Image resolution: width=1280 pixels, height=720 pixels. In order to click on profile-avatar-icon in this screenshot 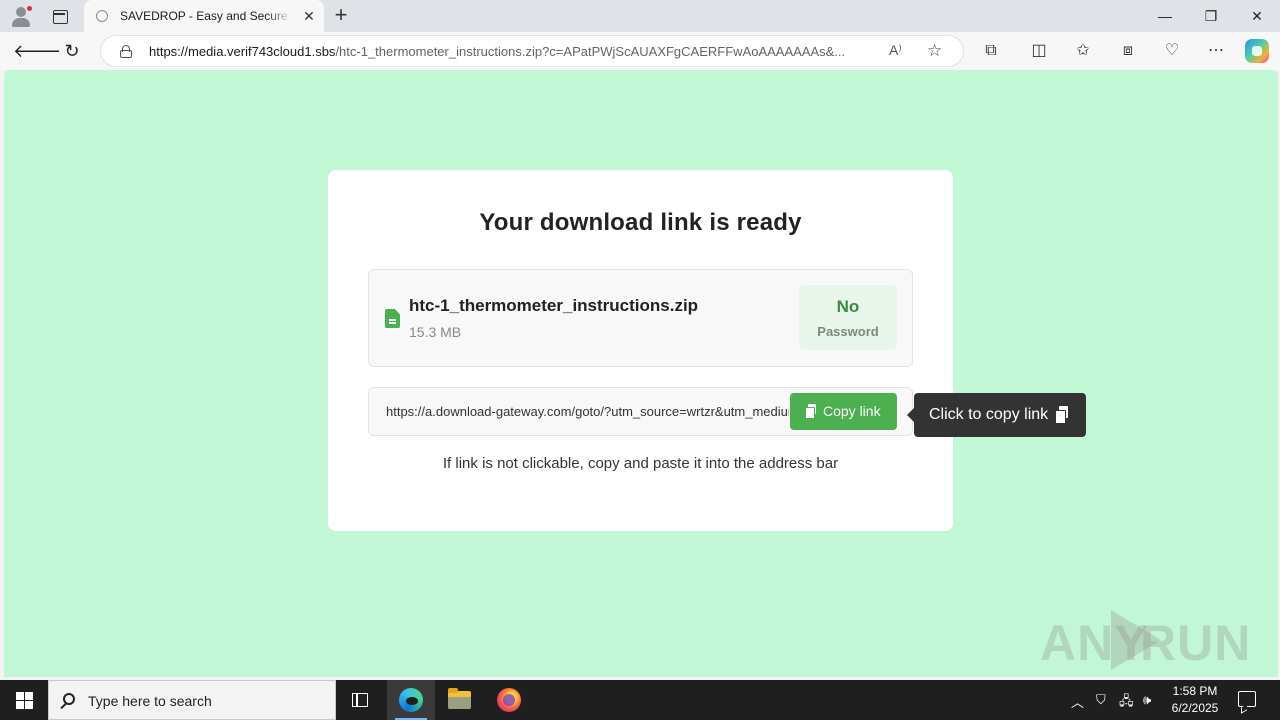, I will do `click(21, 16)`.